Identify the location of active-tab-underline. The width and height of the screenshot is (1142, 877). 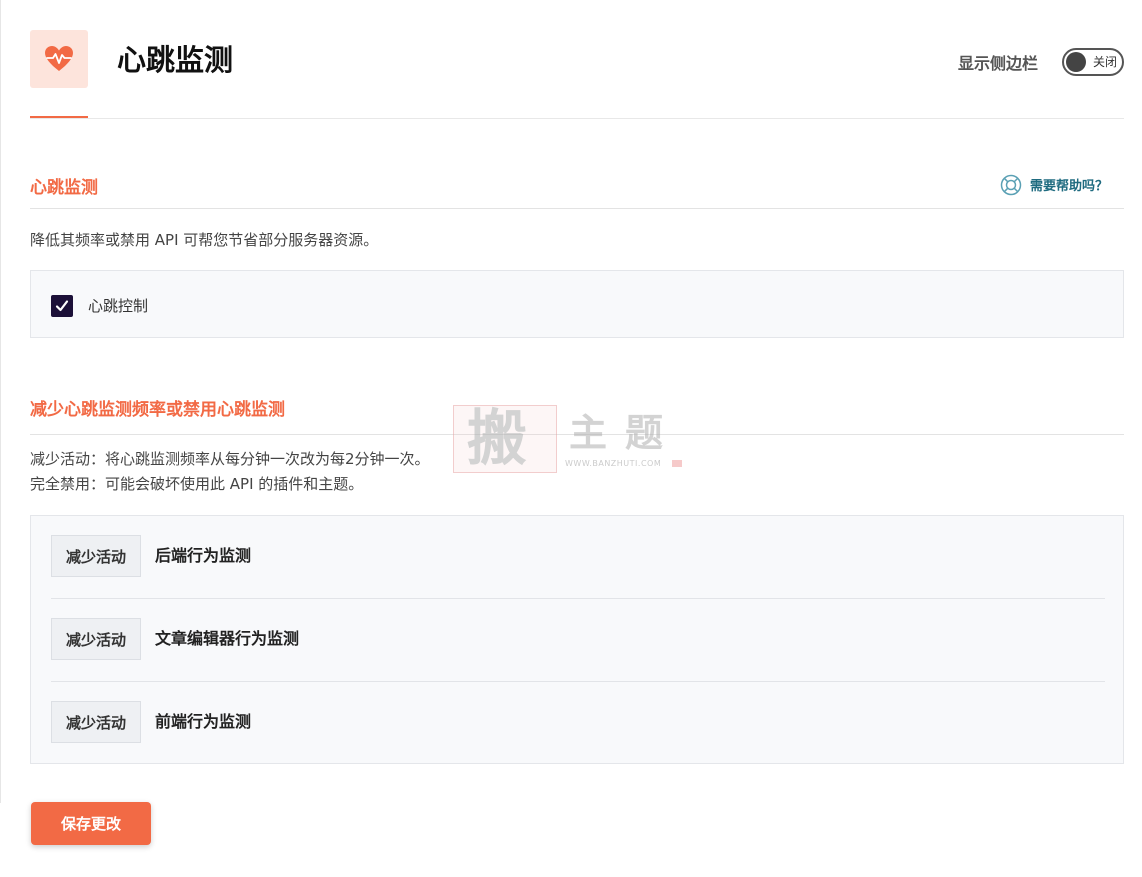
(59, 117).